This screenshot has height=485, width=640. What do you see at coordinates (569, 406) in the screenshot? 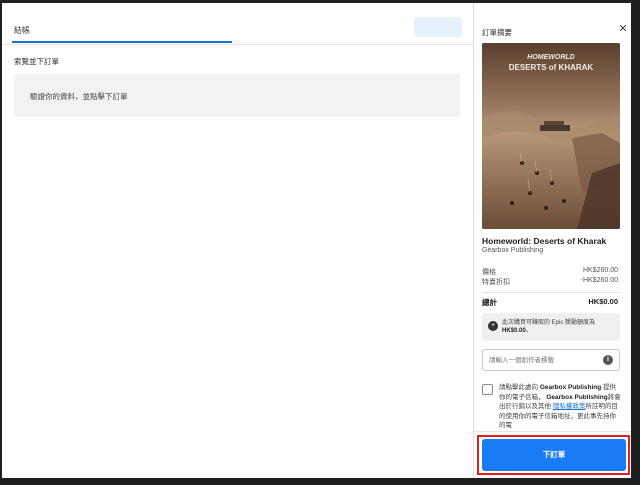
I see `privacy-policy-link: 隱私權政策` at bounding box center [569, 406].